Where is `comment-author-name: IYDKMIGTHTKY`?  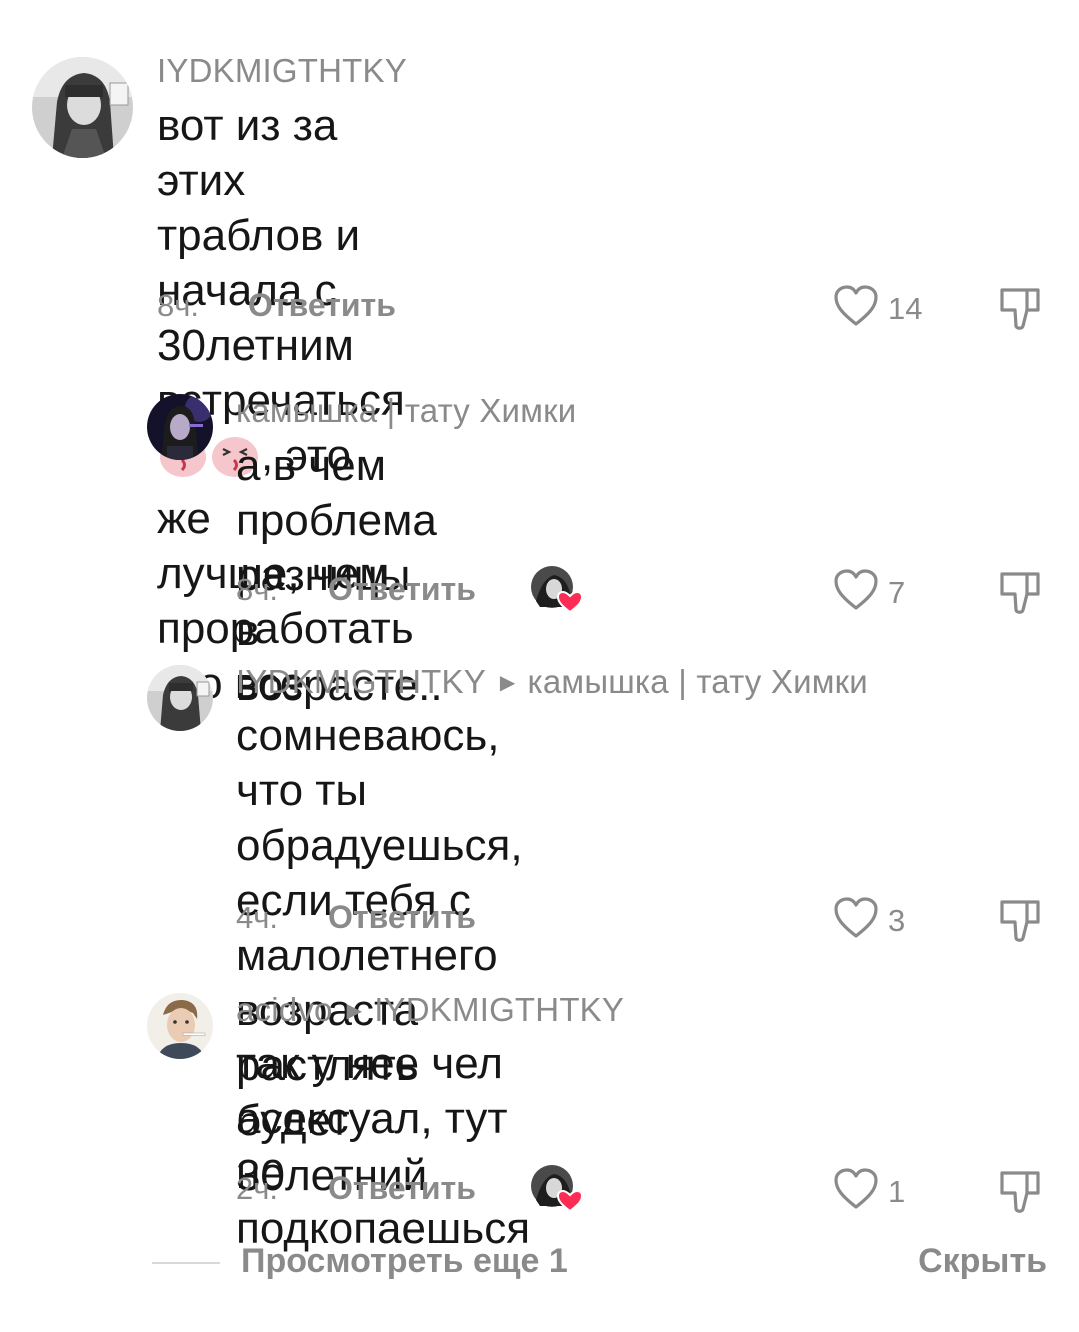 comment-author-name: IYDKMIGTHTKY is located at coordinates (361, 681).